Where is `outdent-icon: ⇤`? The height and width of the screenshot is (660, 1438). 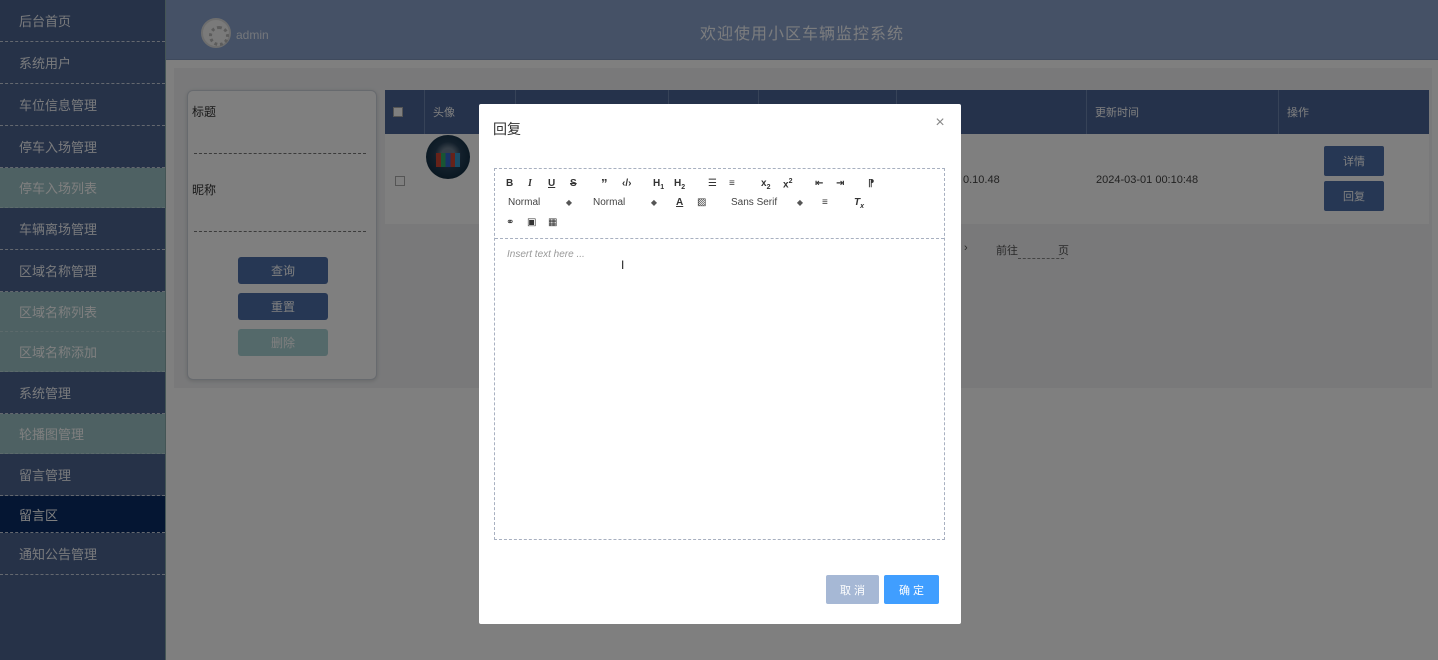 outdent-icon: ⇤ is located at coordinates (819, 184).